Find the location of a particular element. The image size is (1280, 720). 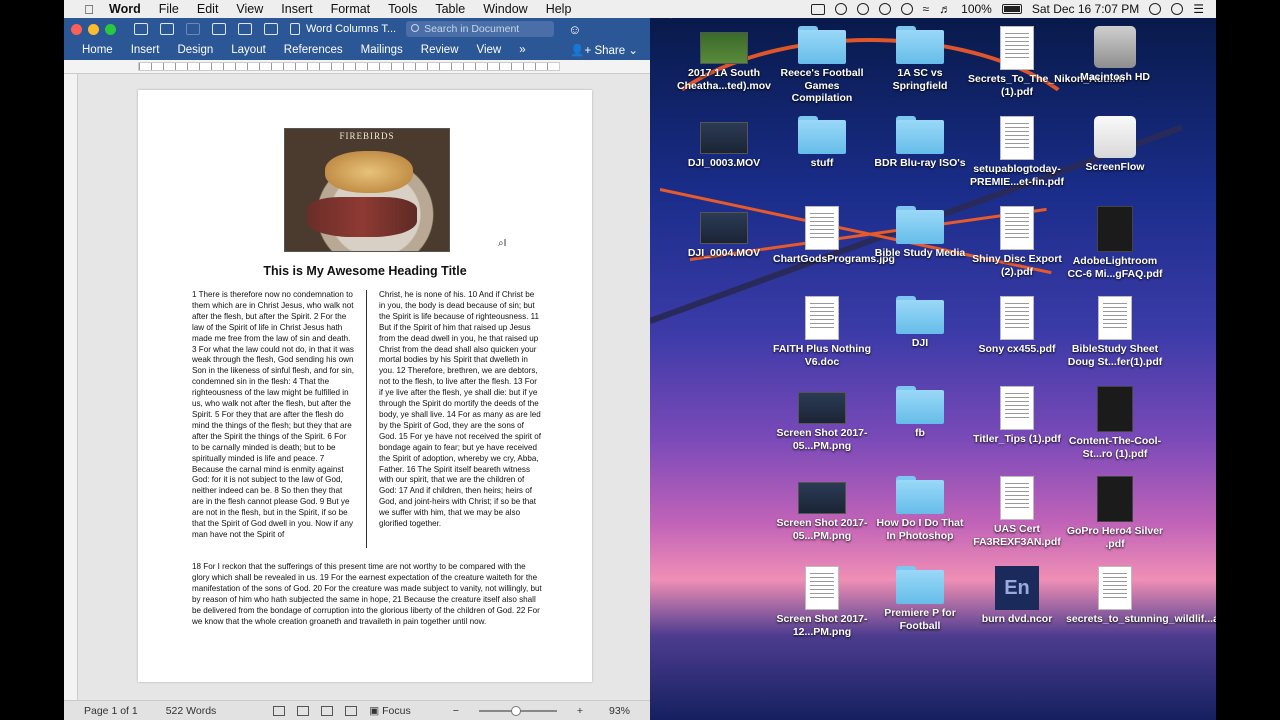

spotlight-search-icon is located at coordinates (1155, 9).